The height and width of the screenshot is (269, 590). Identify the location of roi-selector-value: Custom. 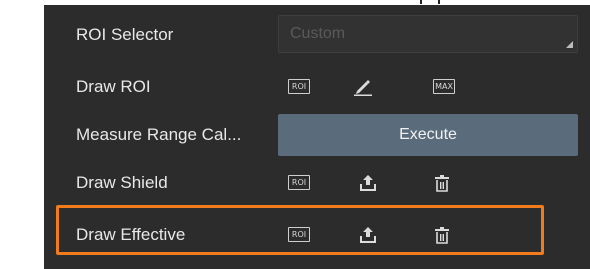
(318, 33).